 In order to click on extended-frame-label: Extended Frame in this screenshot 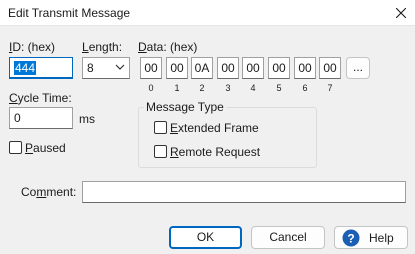, I will do `click(214, 128)`.